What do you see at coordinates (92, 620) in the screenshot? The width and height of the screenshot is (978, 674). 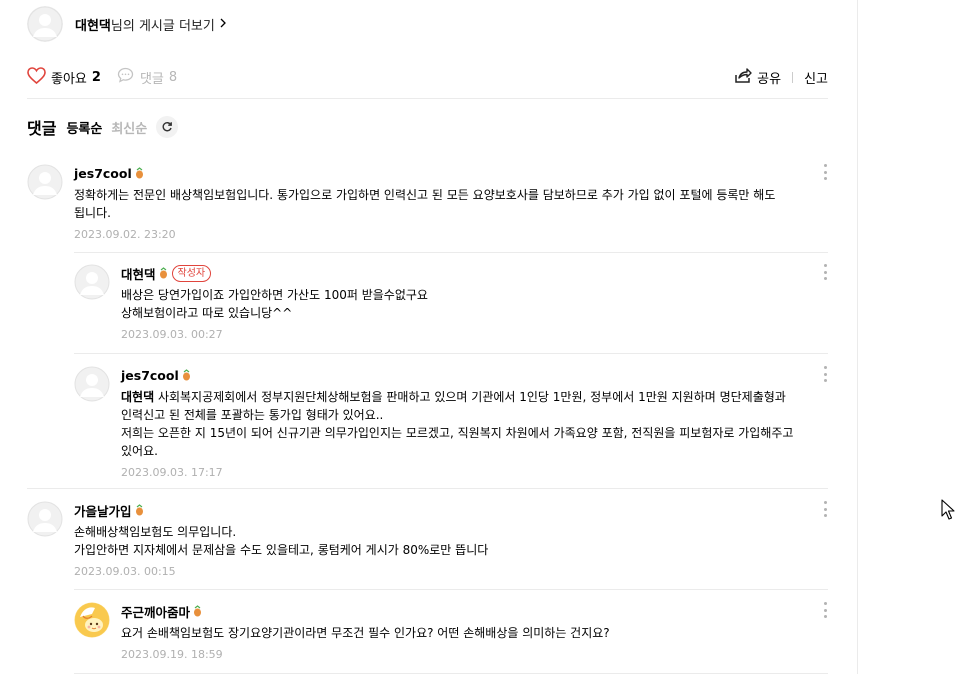 I see `user-avatar` at bounding box center [92, 620].